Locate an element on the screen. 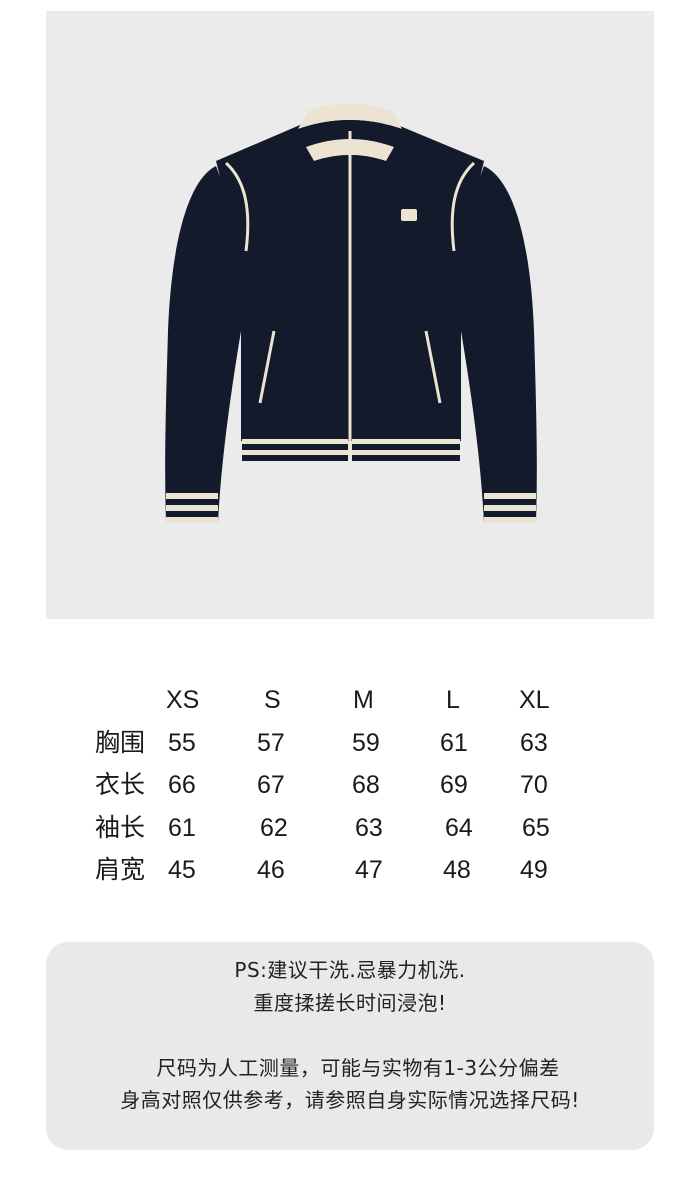 The image size is (700, 1200). table-cell: 66 is located at coordinates (182, 785).